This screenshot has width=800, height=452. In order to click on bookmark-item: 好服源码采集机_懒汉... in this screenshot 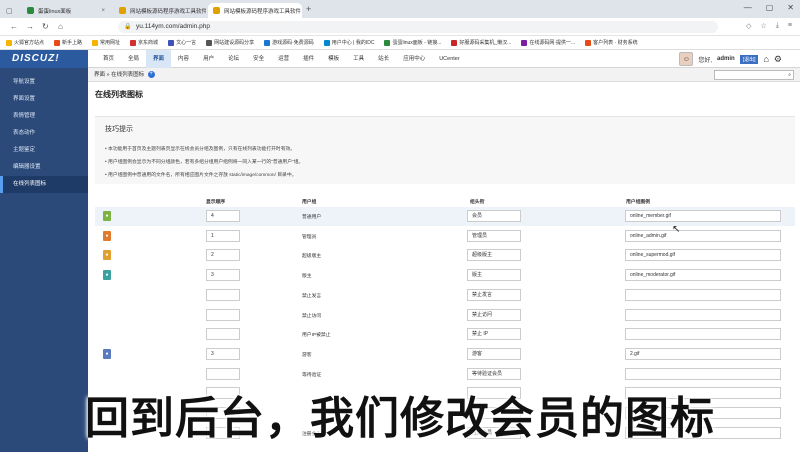, I will do `click(481, 42)`.